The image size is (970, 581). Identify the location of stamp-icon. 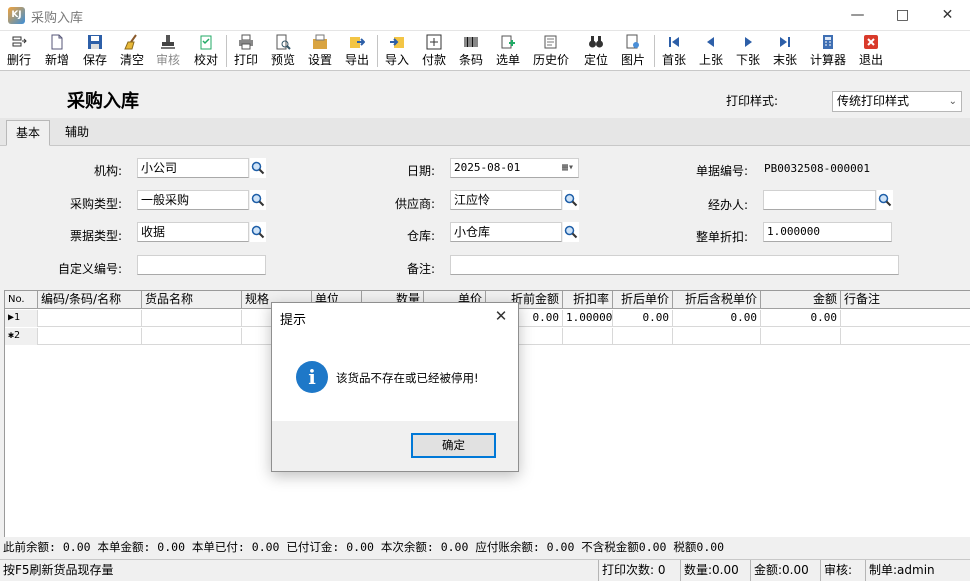
(168, 42).